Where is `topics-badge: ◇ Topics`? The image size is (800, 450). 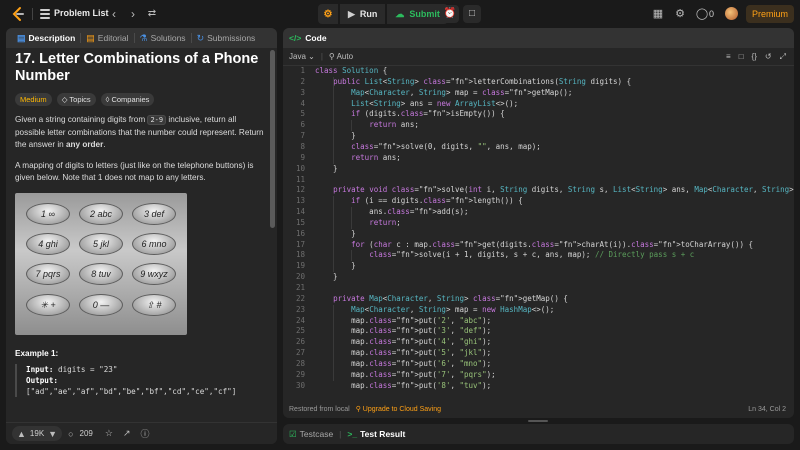 topics-badge: ◇ Topics is located at coordinates (76, 99).